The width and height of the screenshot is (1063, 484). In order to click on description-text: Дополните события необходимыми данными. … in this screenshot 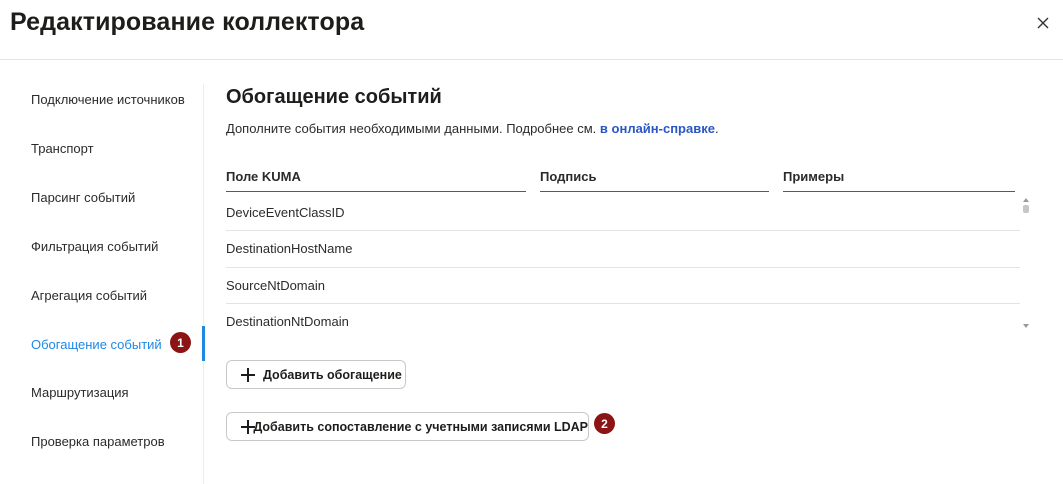, I will do `click(411, 128)`.